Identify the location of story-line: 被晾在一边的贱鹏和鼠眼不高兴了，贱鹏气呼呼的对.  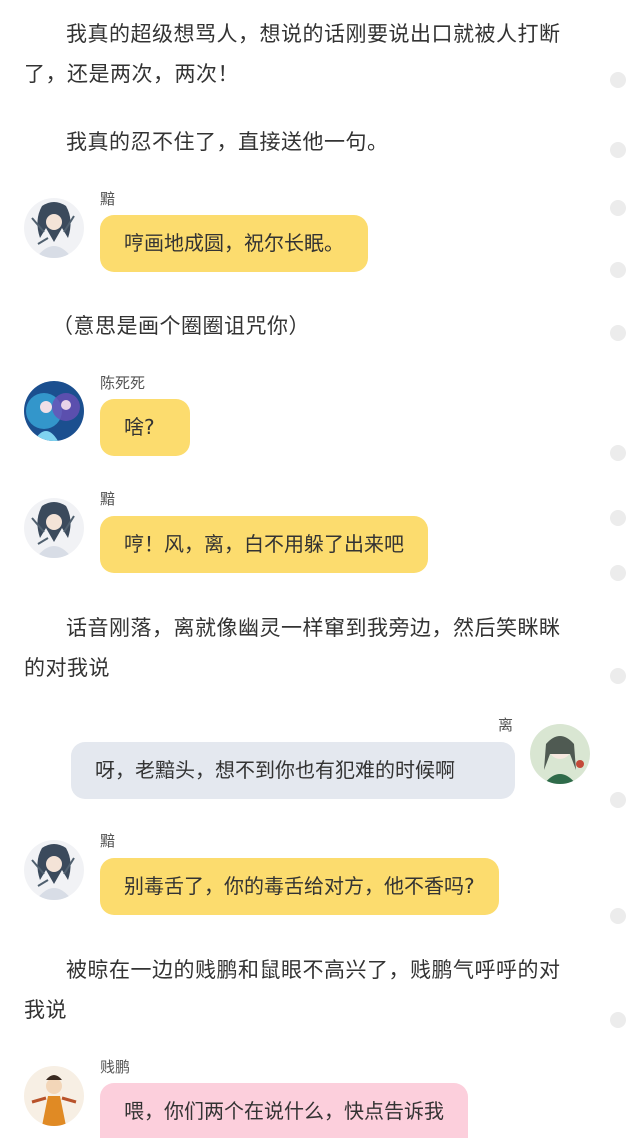
(313, 970).